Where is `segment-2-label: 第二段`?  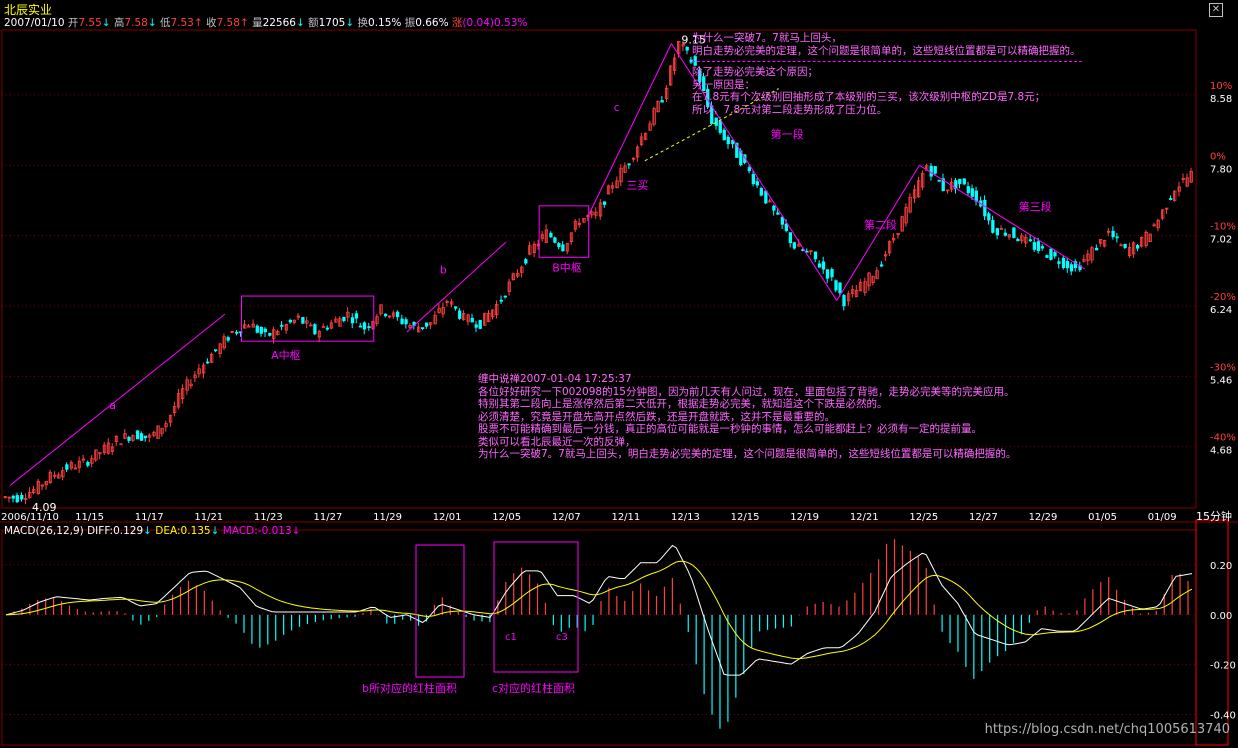
segment-2-label: 第二段 is located at coordinates (880, 224).